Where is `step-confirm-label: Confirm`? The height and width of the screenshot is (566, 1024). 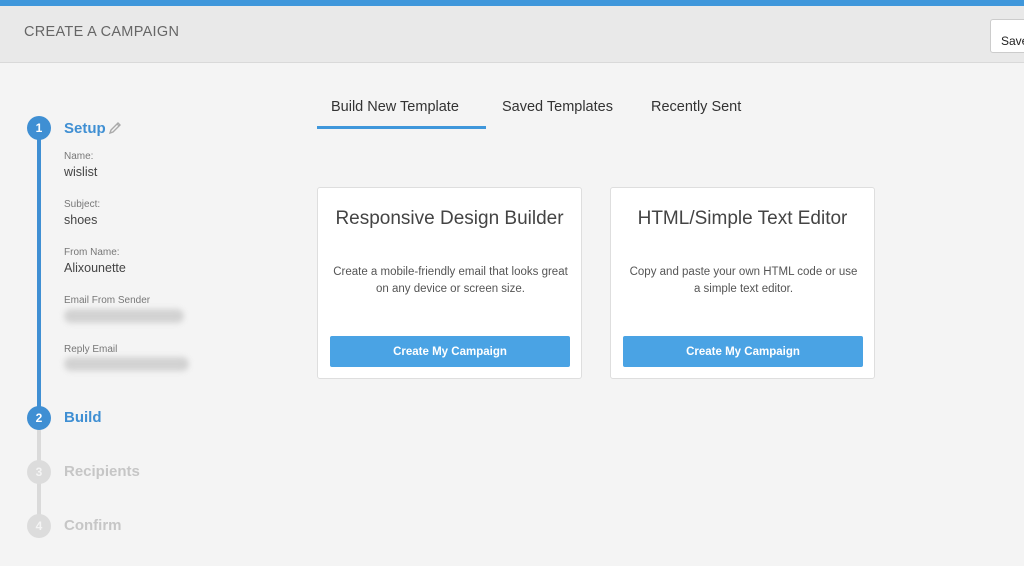 step-confirm-label: Confirm is located at coordinates (93, 525).